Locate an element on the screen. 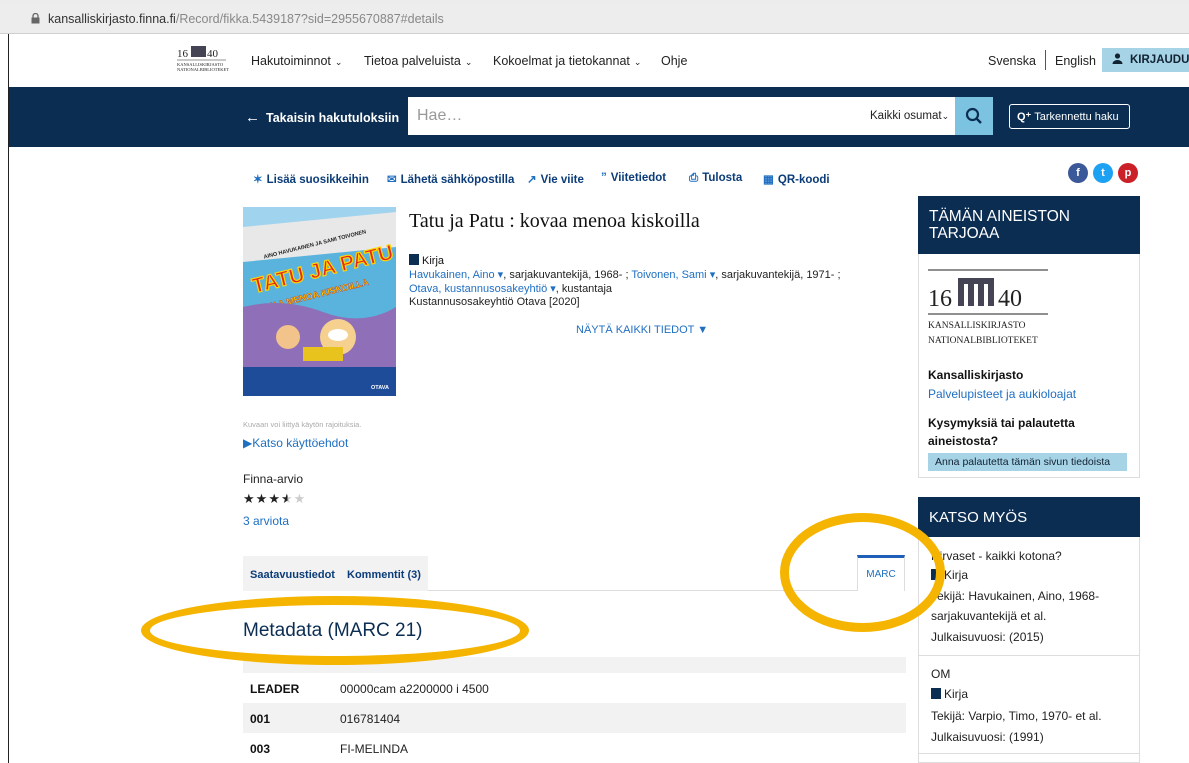 This screenshot has height=763, width=1189. see-also-format: Kirja is located at coordinates (949, 694).